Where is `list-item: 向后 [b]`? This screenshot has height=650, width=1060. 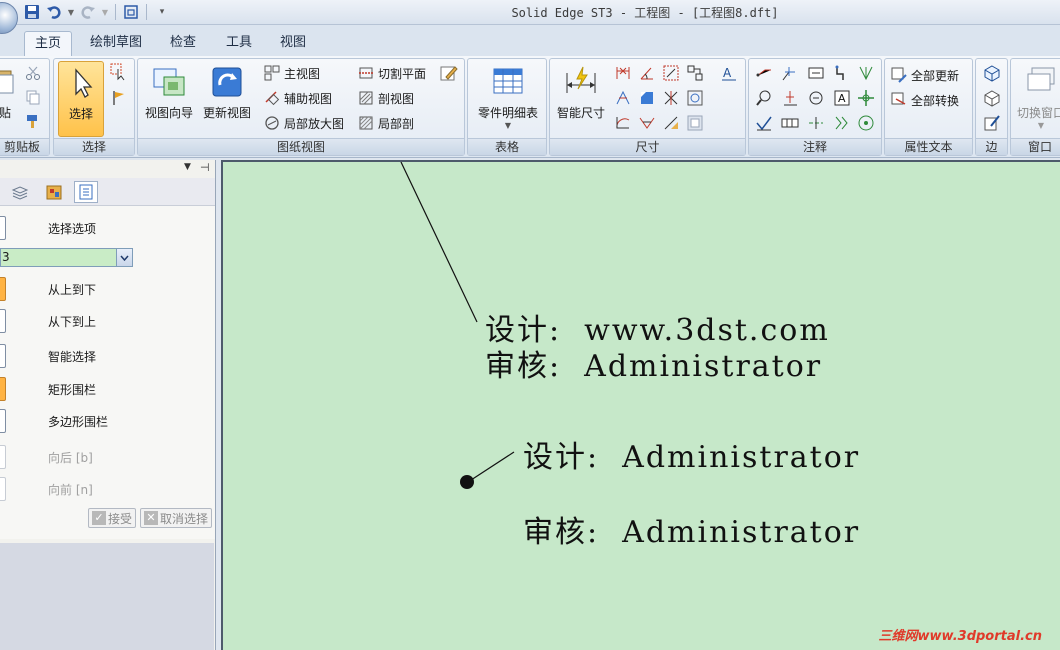 list-item: 向后 [b] is located at coordinates (107, 457).